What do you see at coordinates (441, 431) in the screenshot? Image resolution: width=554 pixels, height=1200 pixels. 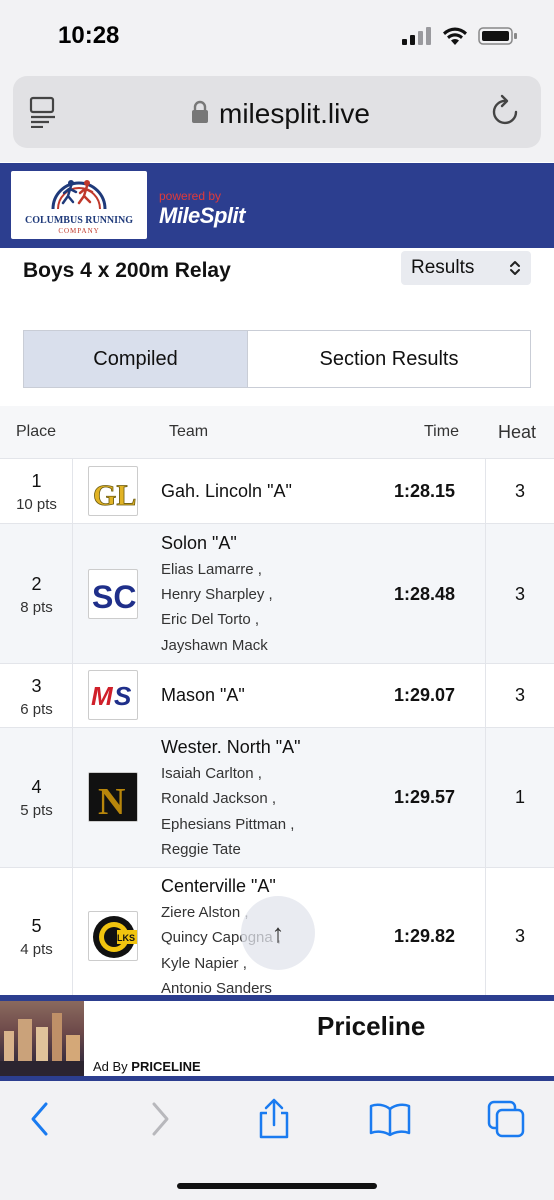 I see `header-time: Time` at bounding box center [441, 431].